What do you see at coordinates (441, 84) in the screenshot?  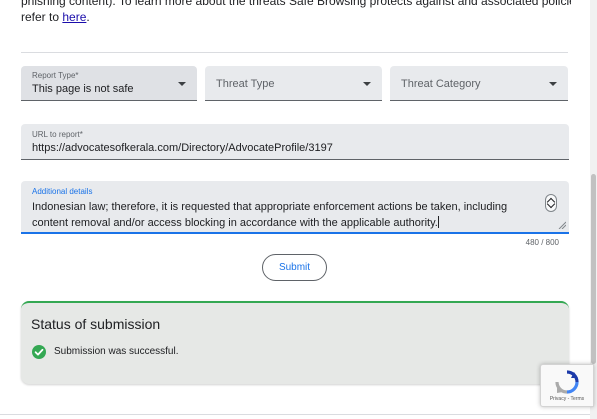 I see `threat-category-placeholder: Threat Category` at bounding box center [441, 84].